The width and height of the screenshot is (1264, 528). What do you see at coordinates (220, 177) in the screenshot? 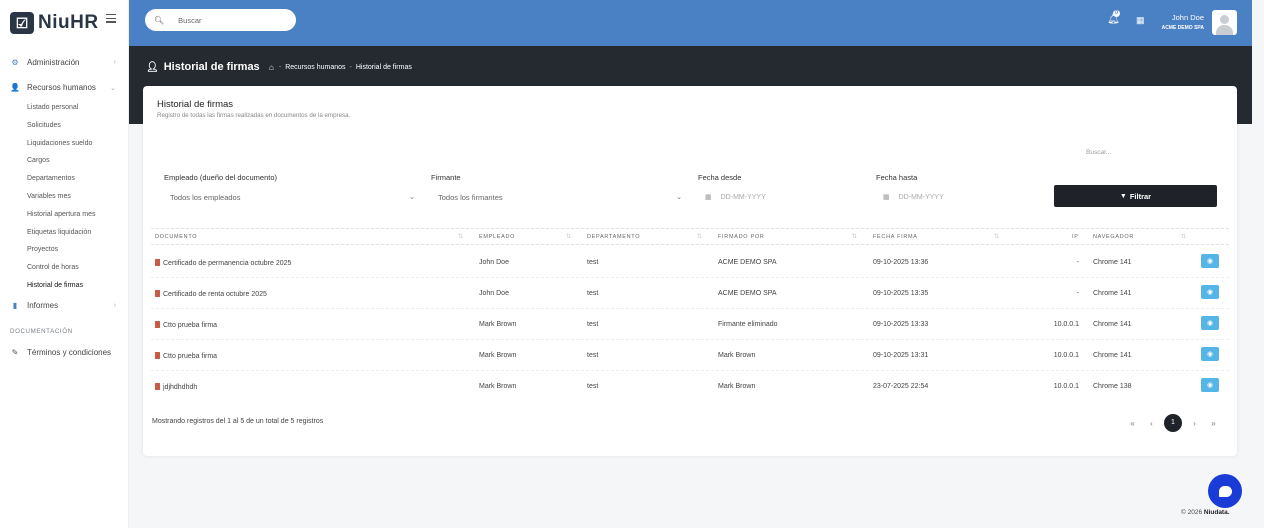
I see `employee-filter-label: Empleado (dueño del documento)` at bounding box center [220, 177].